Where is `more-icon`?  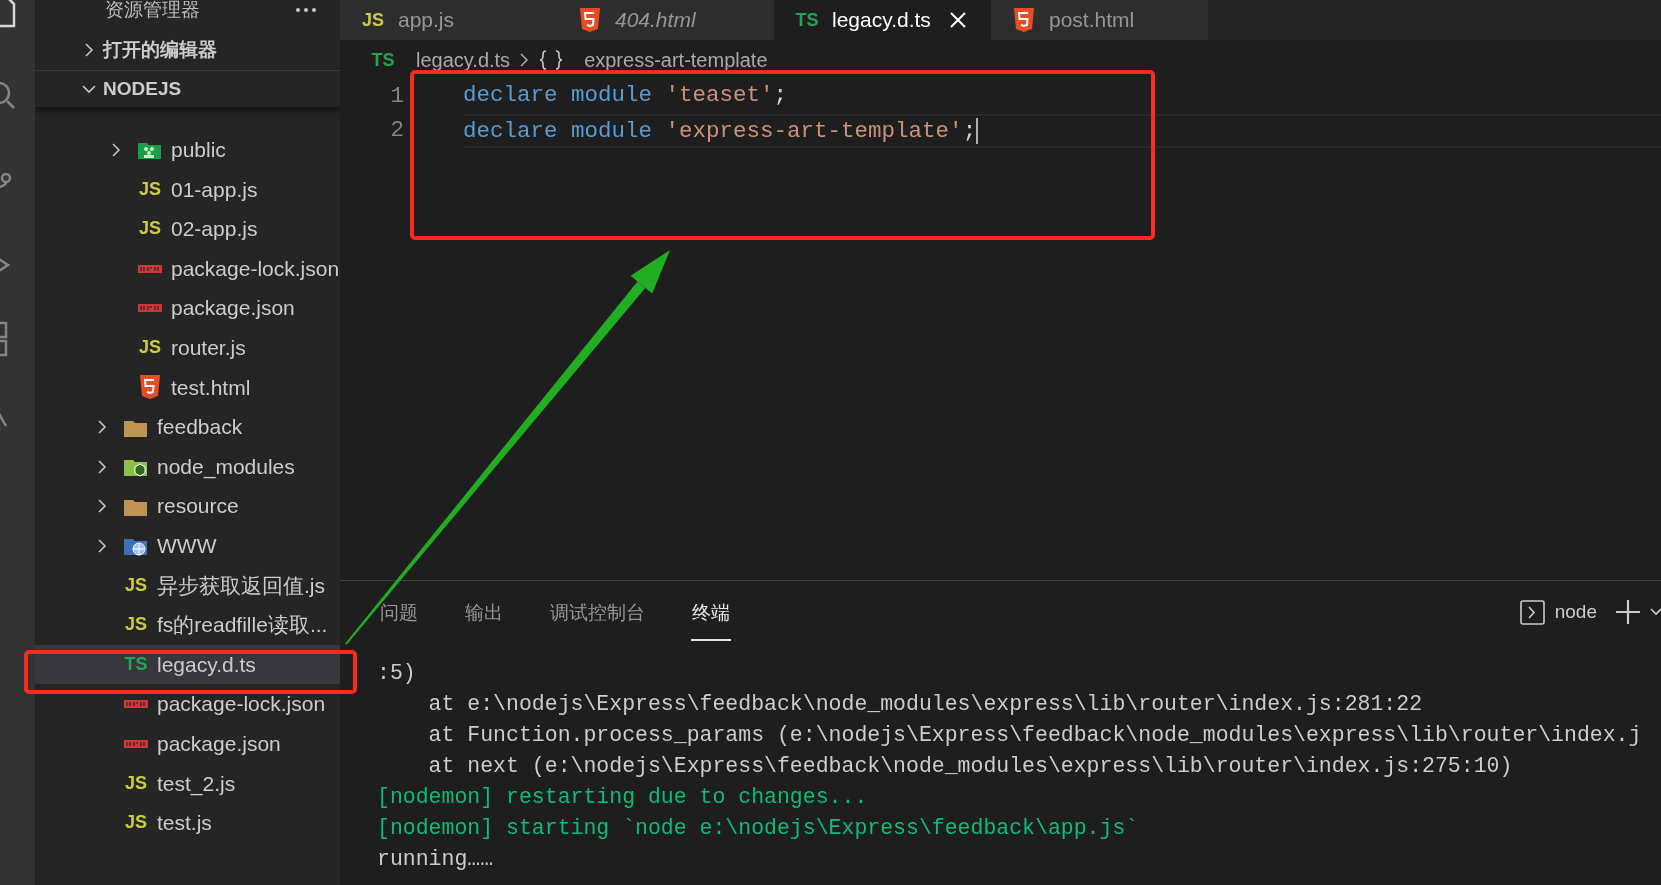
more-icon is located at coordinates (306, 10).